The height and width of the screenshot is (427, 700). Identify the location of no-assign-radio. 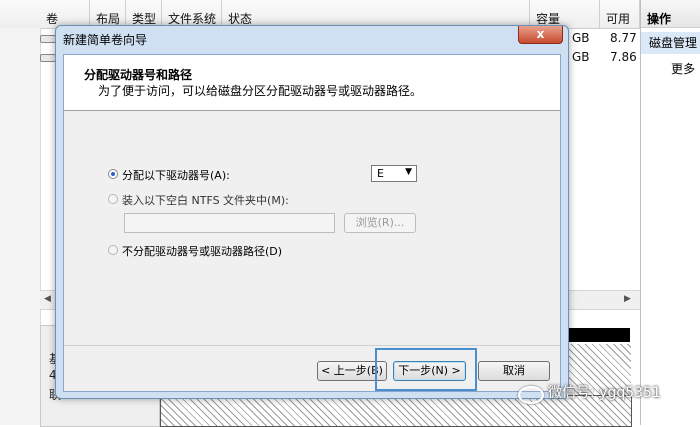
(113, 250).